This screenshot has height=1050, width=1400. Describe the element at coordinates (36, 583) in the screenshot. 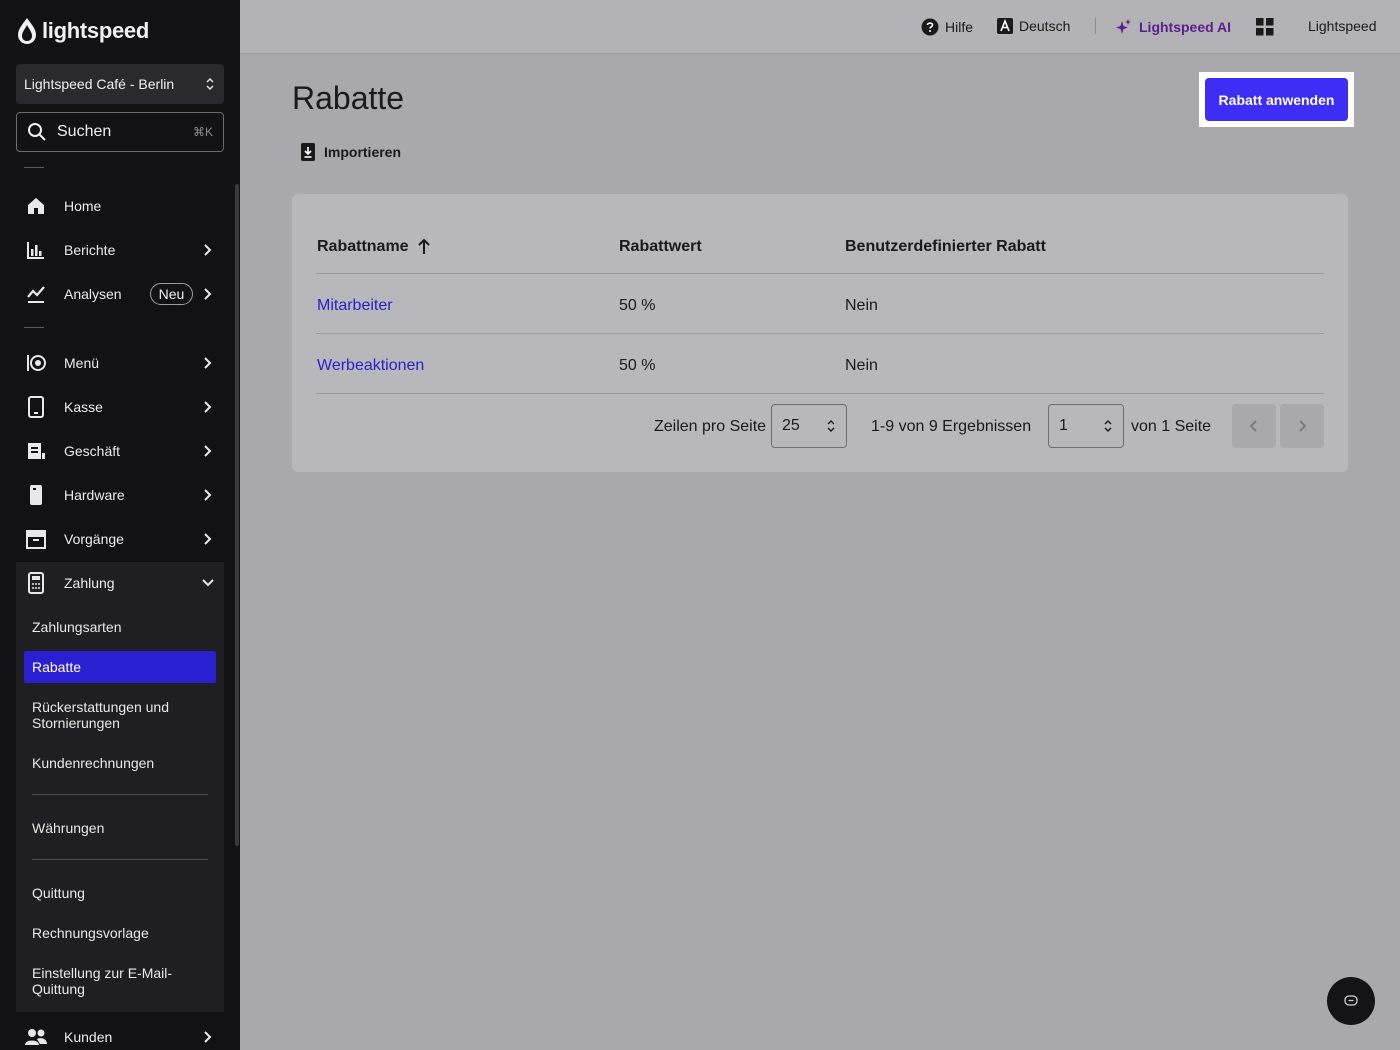

I see `payment-terminal-icon` at that location.